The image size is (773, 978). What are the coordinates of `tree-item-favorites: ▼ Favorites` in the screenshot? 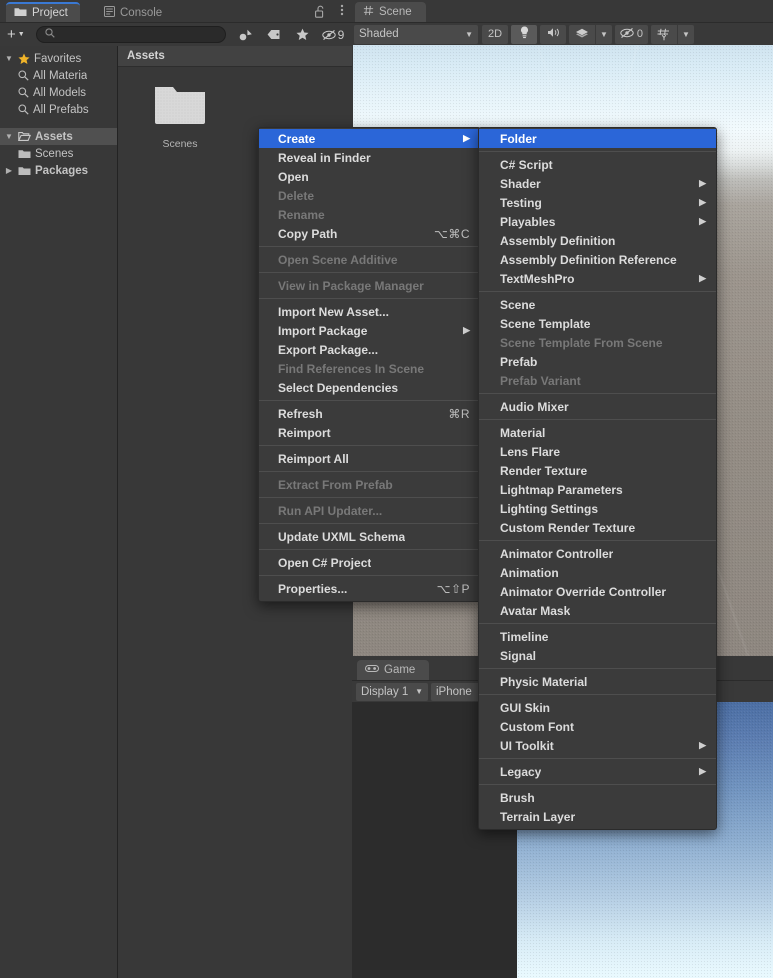 It's located at (58, 58).